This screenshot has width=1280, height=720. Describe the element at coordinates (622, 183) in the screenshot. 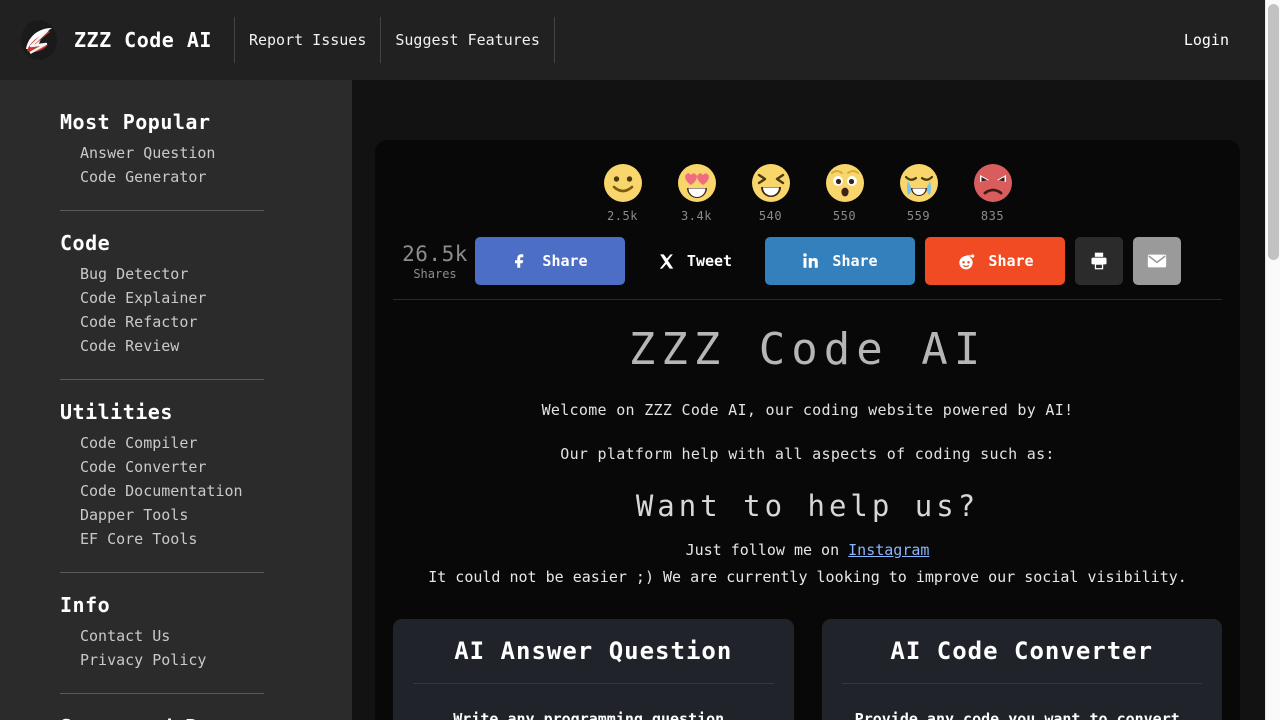

I see `smile-emoji-icon` at that location.